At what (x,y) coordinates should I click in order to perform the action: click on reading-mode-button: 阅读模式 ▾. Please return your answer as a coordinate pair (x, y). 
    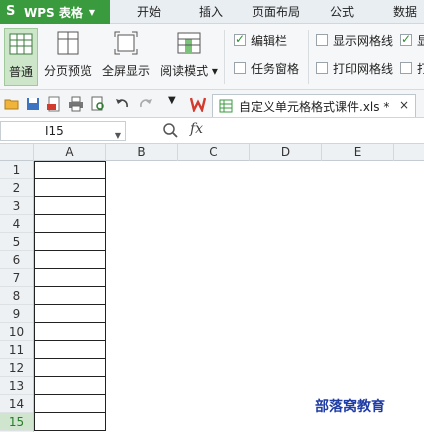
    Looking at the image, I should click on (189, 57).